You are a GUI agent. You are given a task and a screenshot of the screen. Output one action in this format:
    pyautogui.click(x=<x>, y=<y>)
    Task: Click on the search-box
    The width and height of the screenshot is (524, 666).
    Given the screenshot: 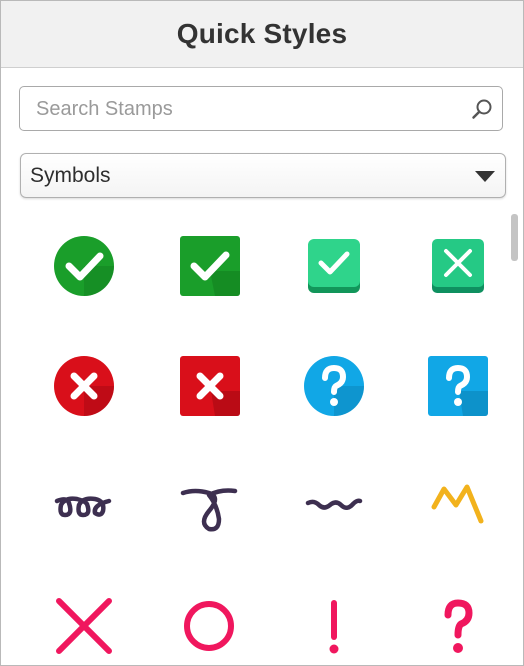 What is the action you would take?
    pyautogui.click(x=261, y=108)
    